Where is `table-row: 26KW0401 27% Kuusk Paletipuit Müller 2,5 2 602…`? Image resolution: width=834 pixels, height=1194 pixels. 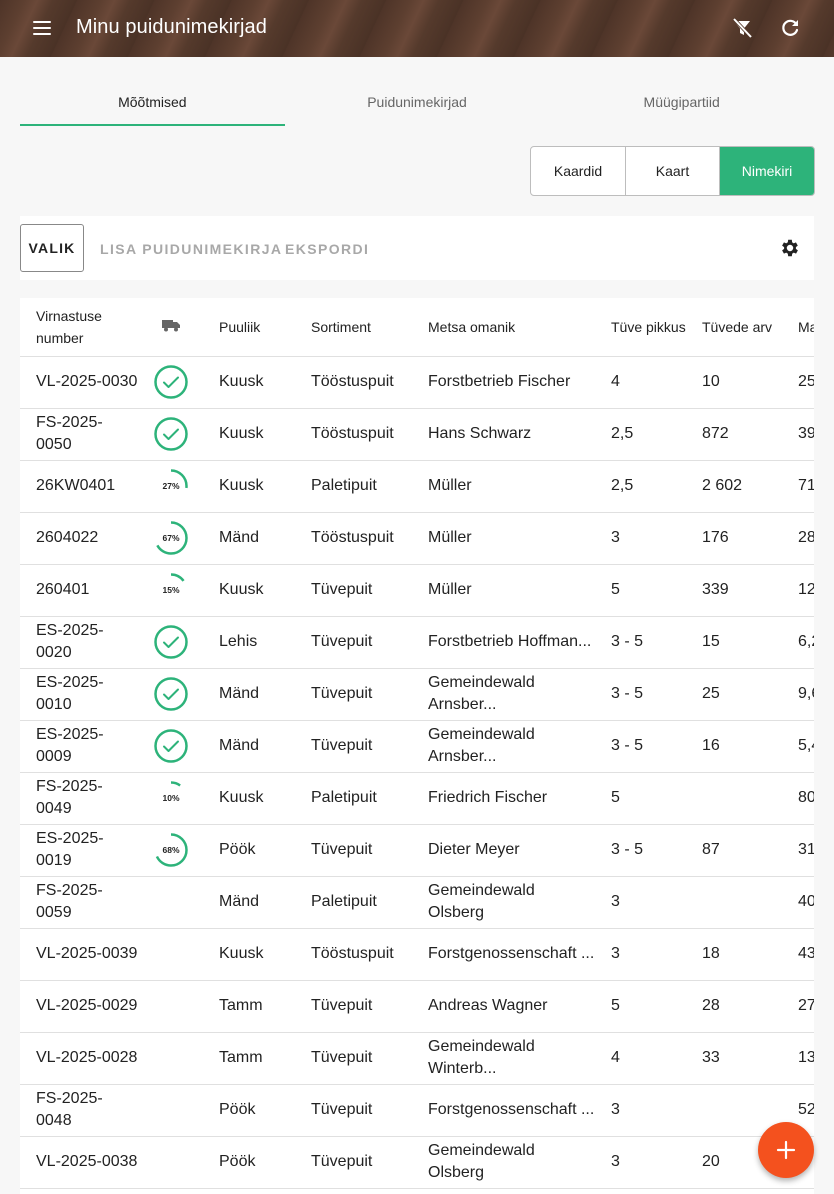 table-row: 26KW0401 27% Kuusk Paletipuit Müller 2,5 2 602… is located at coordinates (417, 486).